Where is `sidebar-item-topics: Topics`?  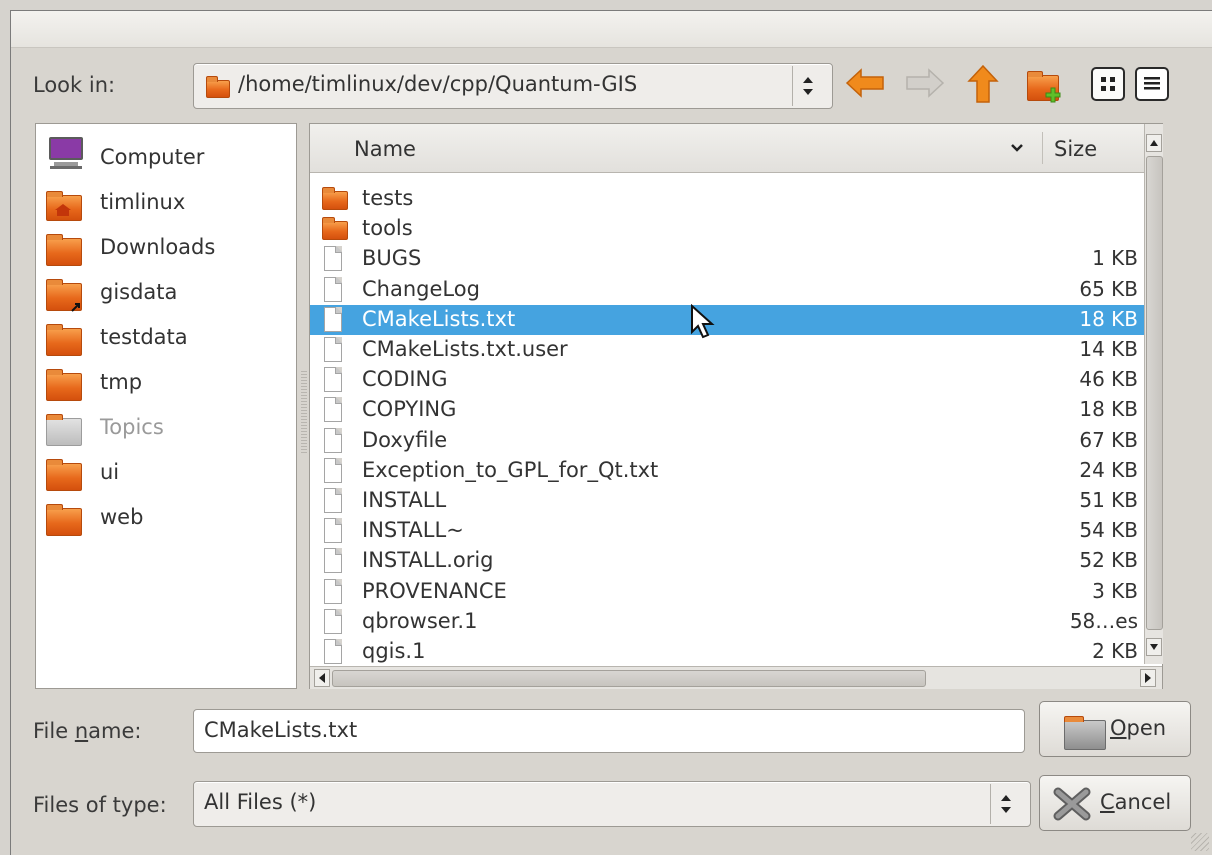
sidebar-item-topics: Topics is located at coordinates (165, 426).